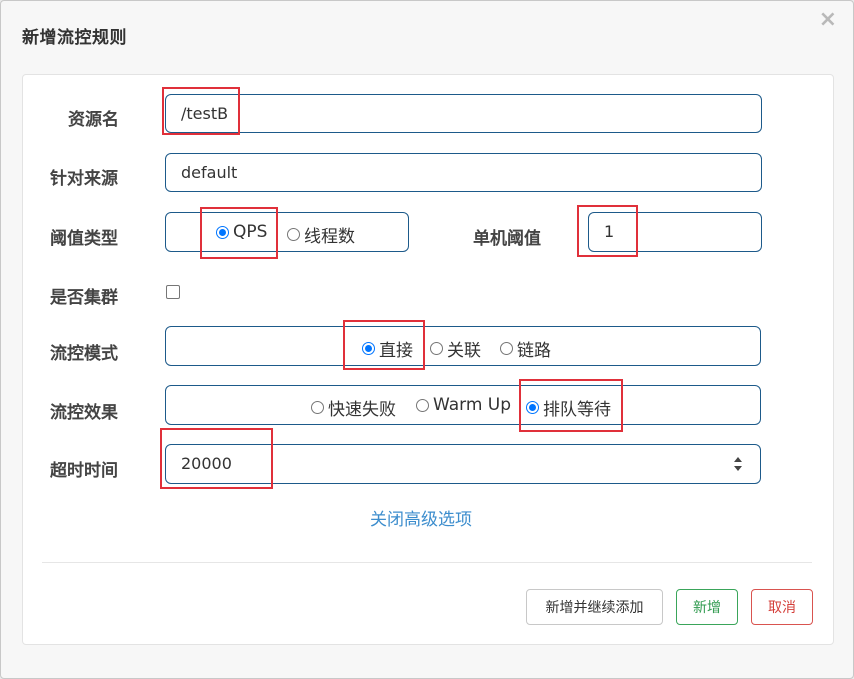 This screenshot has width=854, height=679. I want to click on behavior-option-warm-up: Warm Up, so click(463, 405).